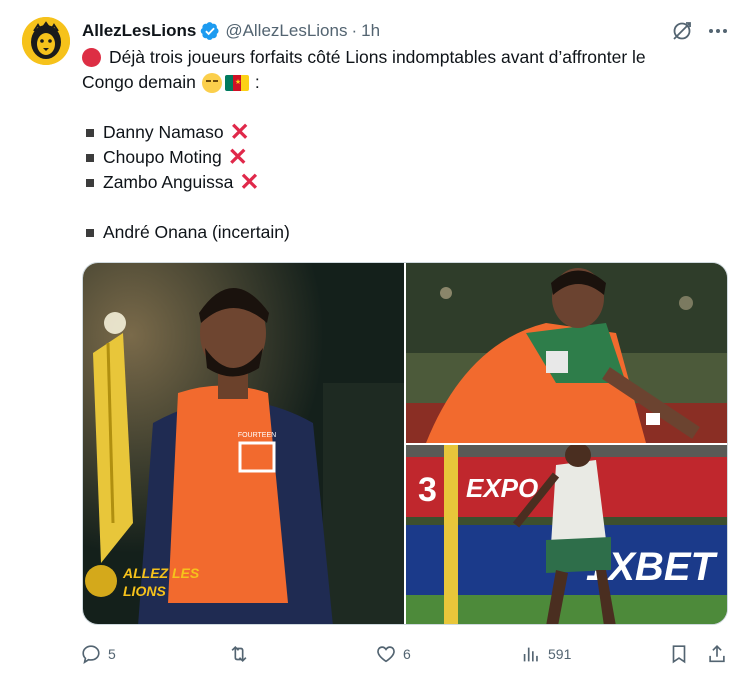  I want to click on watermark-line2: LIONS, so click(144, 591).